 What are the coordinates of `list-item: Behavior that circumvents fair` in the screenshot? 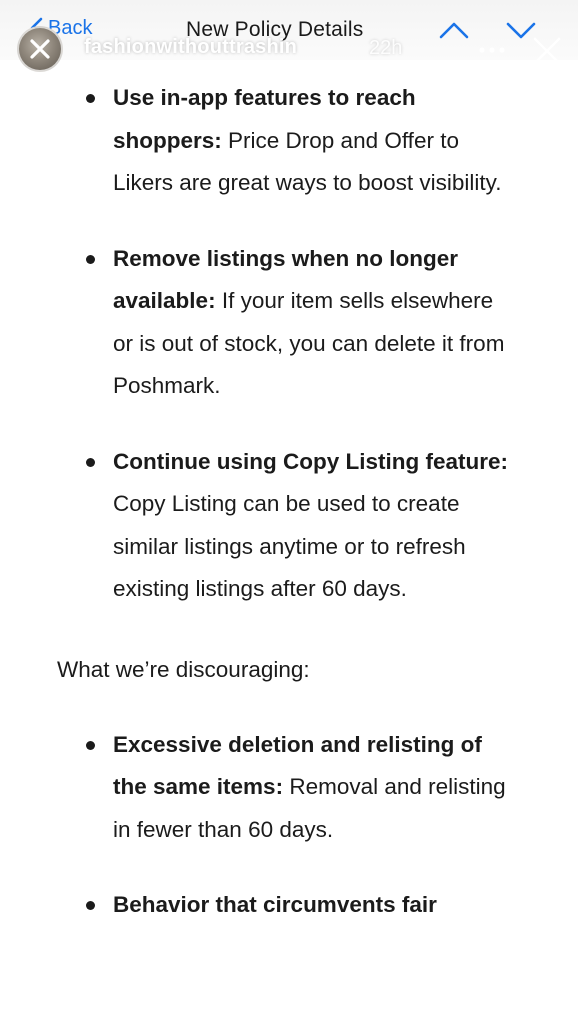 It's located at (289, 905).